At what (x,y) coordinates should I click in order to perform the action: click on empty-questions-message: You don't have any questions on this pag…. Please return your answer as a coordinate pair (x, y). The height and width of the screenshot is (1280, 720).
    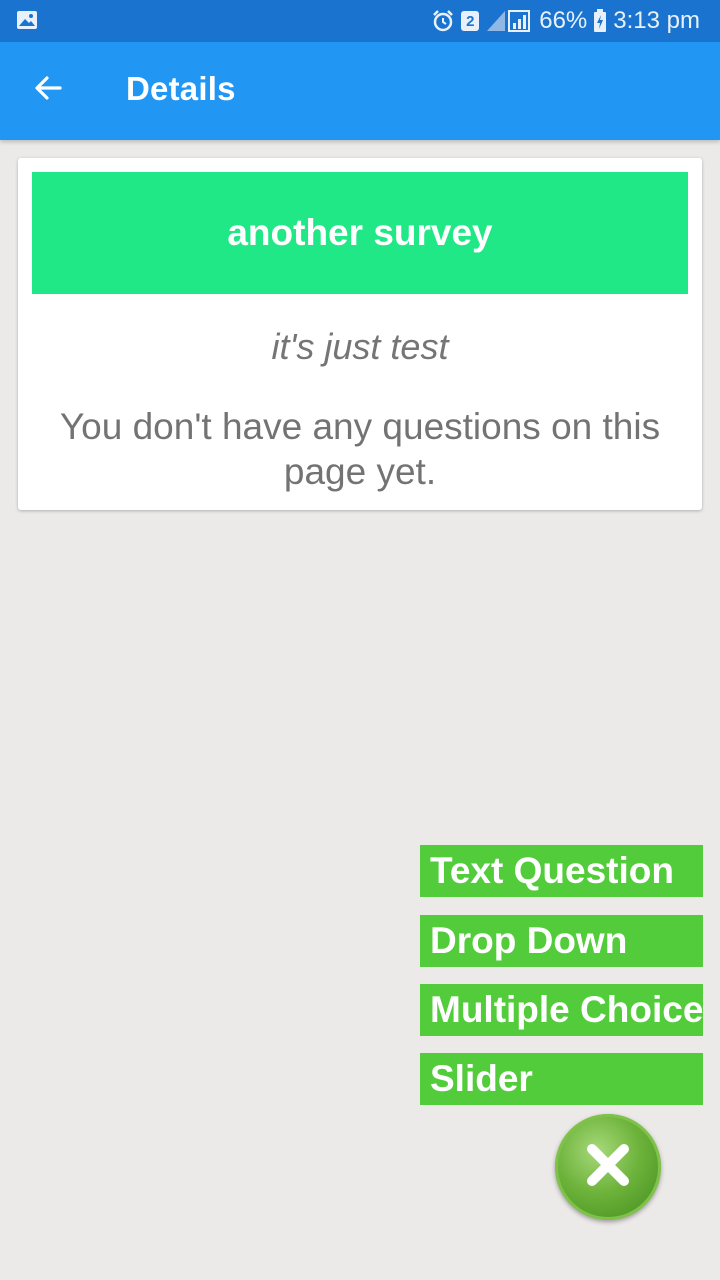
    Looking at the image, I should click on (360, 449).